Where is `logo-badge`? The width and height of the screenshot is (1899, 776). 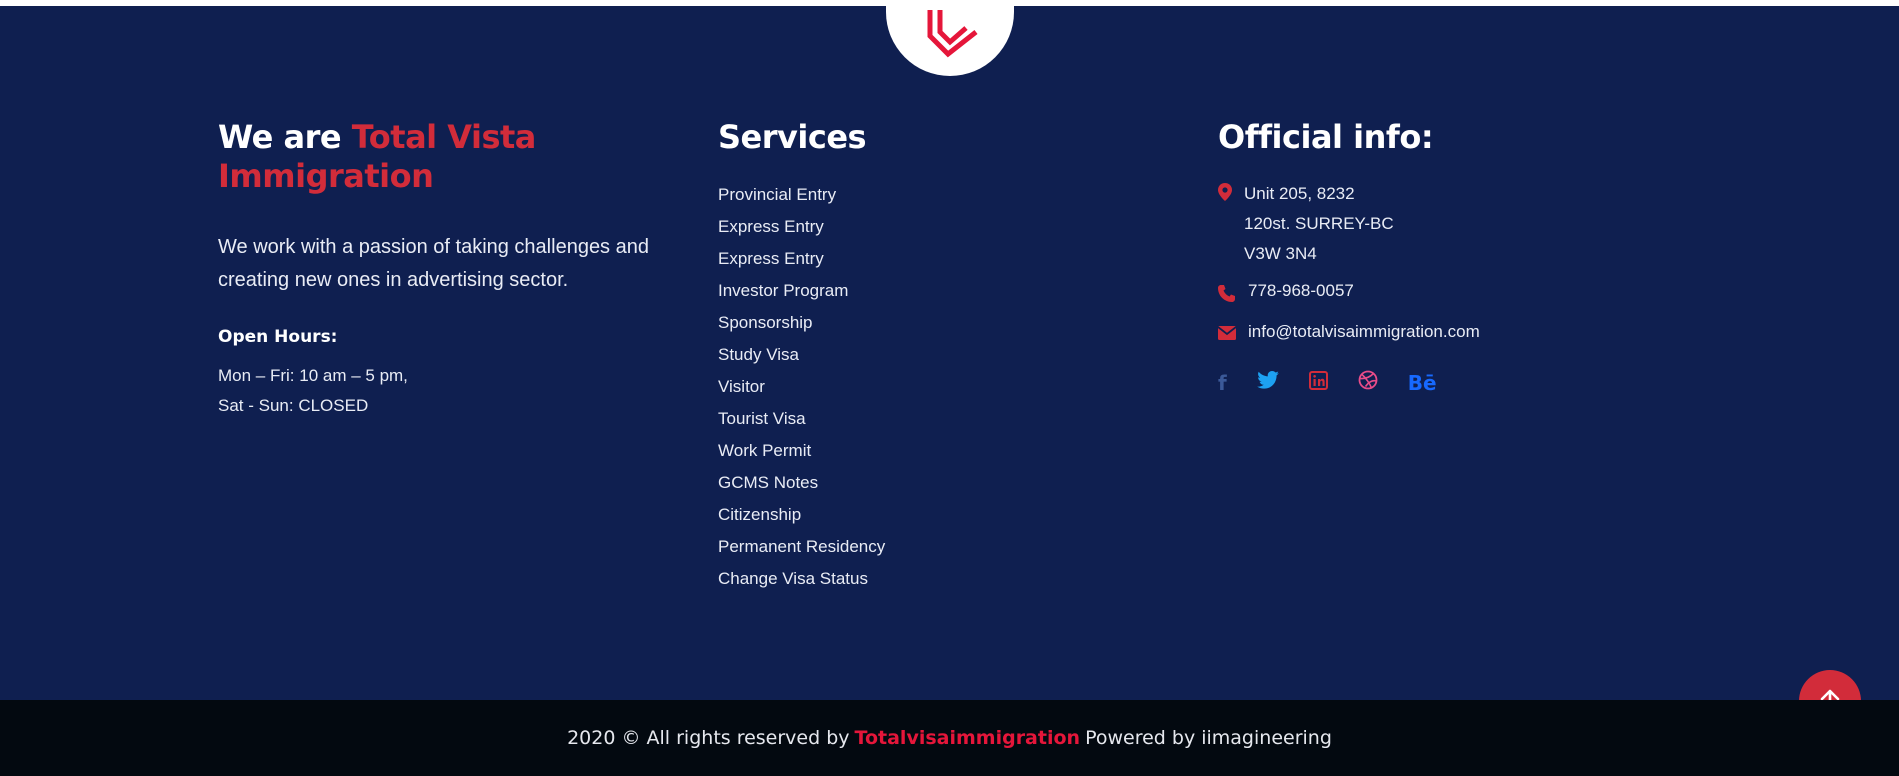 logo-badge is located at coordinates (950, 38).